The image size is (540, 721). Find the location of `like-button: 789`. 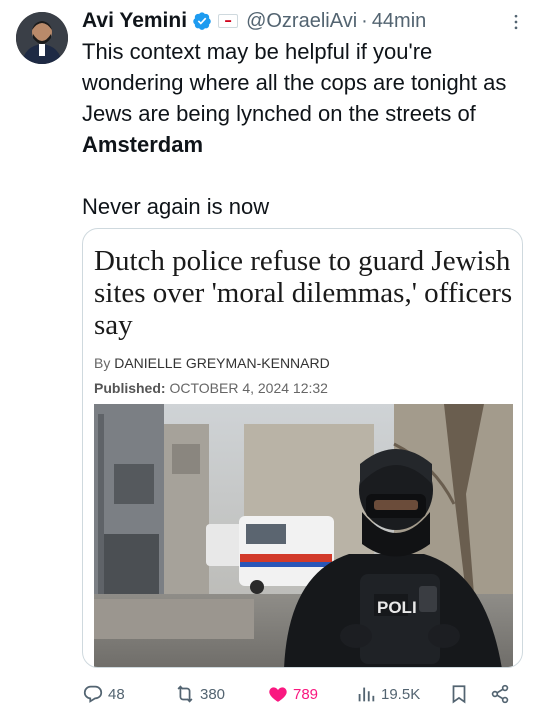

like-button: 789 is located at coordinates (292, 694).